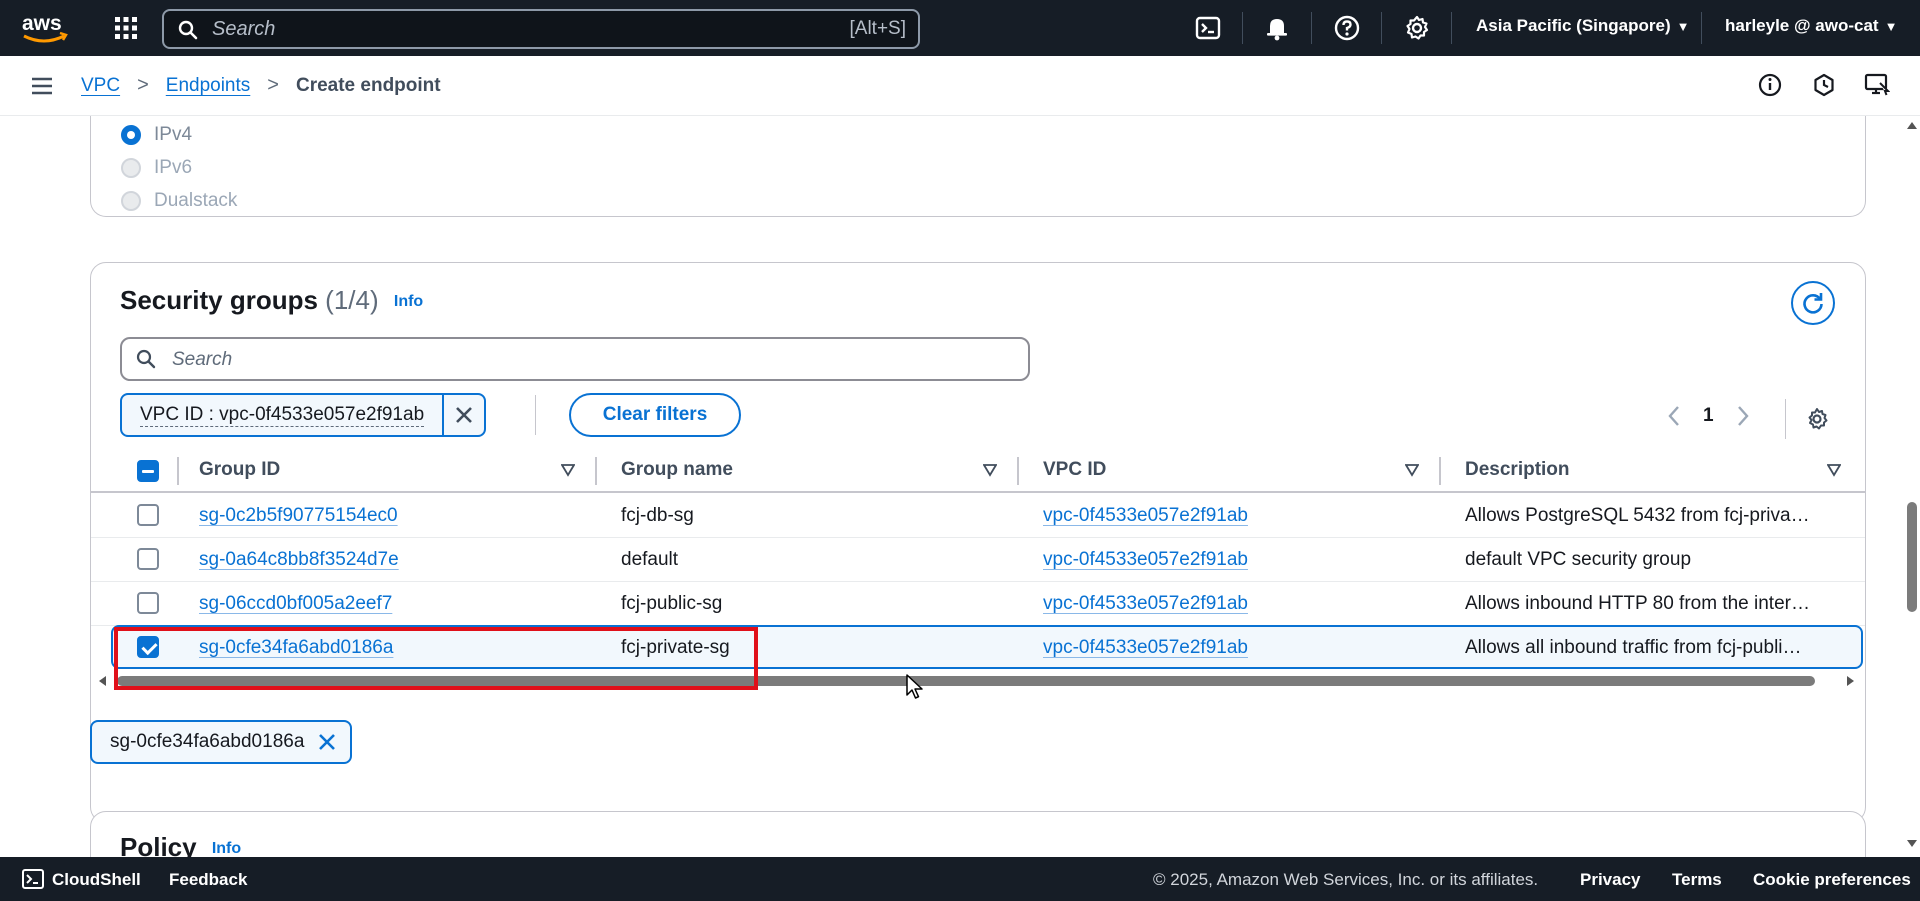 This screenshot has height=901, width=1920. Describe the element at coordinates (914, 686) in the screenshot. I see `mouse-cursor-icon` at that location.